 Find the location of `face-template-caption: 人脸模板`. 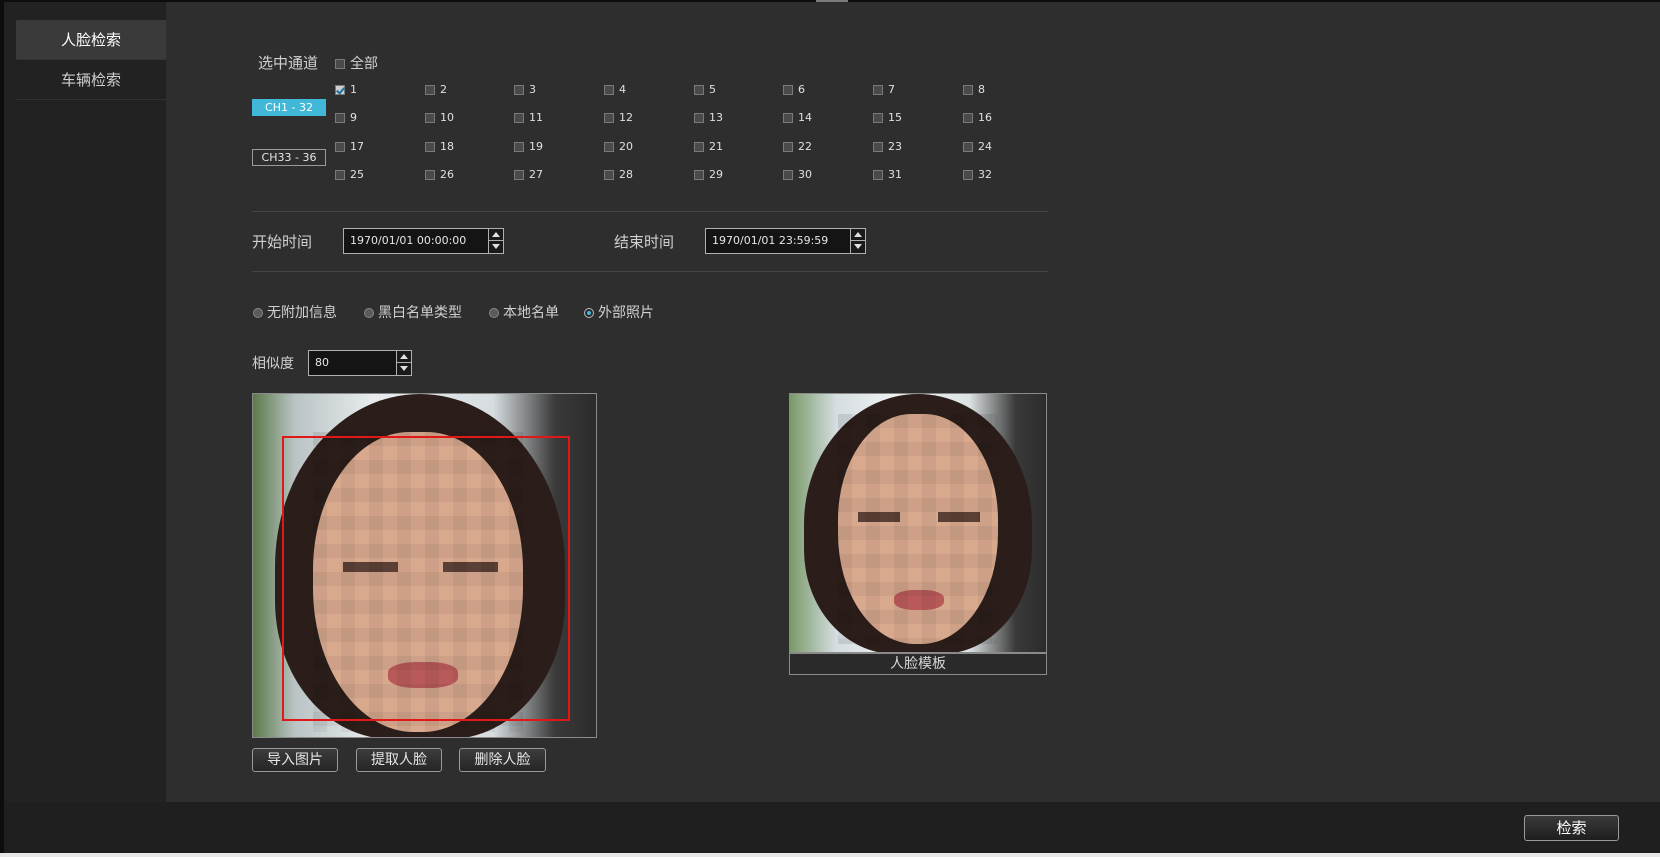

face-template-caption: 人脸模板 is located at coordinates (918, 664).